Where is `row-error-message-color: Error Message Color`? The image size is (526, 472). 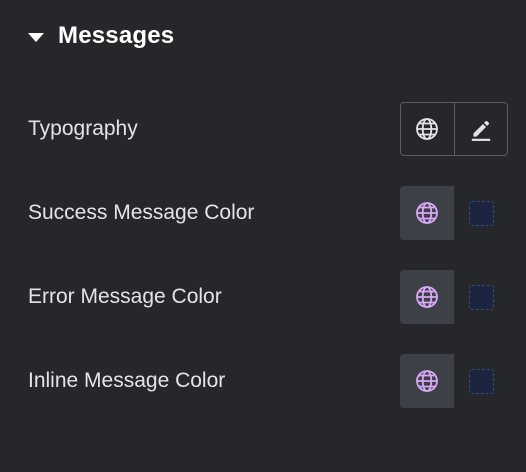 row-error-message-color: Error Message Color is located at coordinates (263, 297).